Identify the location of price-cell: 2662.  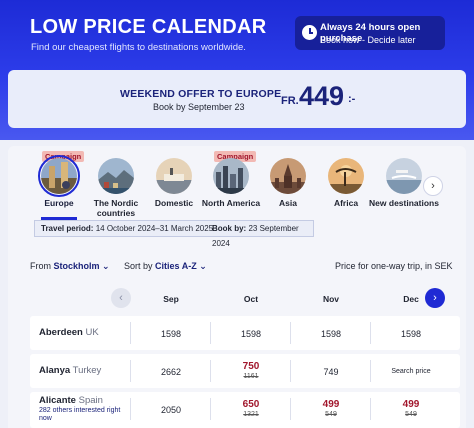
(171, 372).